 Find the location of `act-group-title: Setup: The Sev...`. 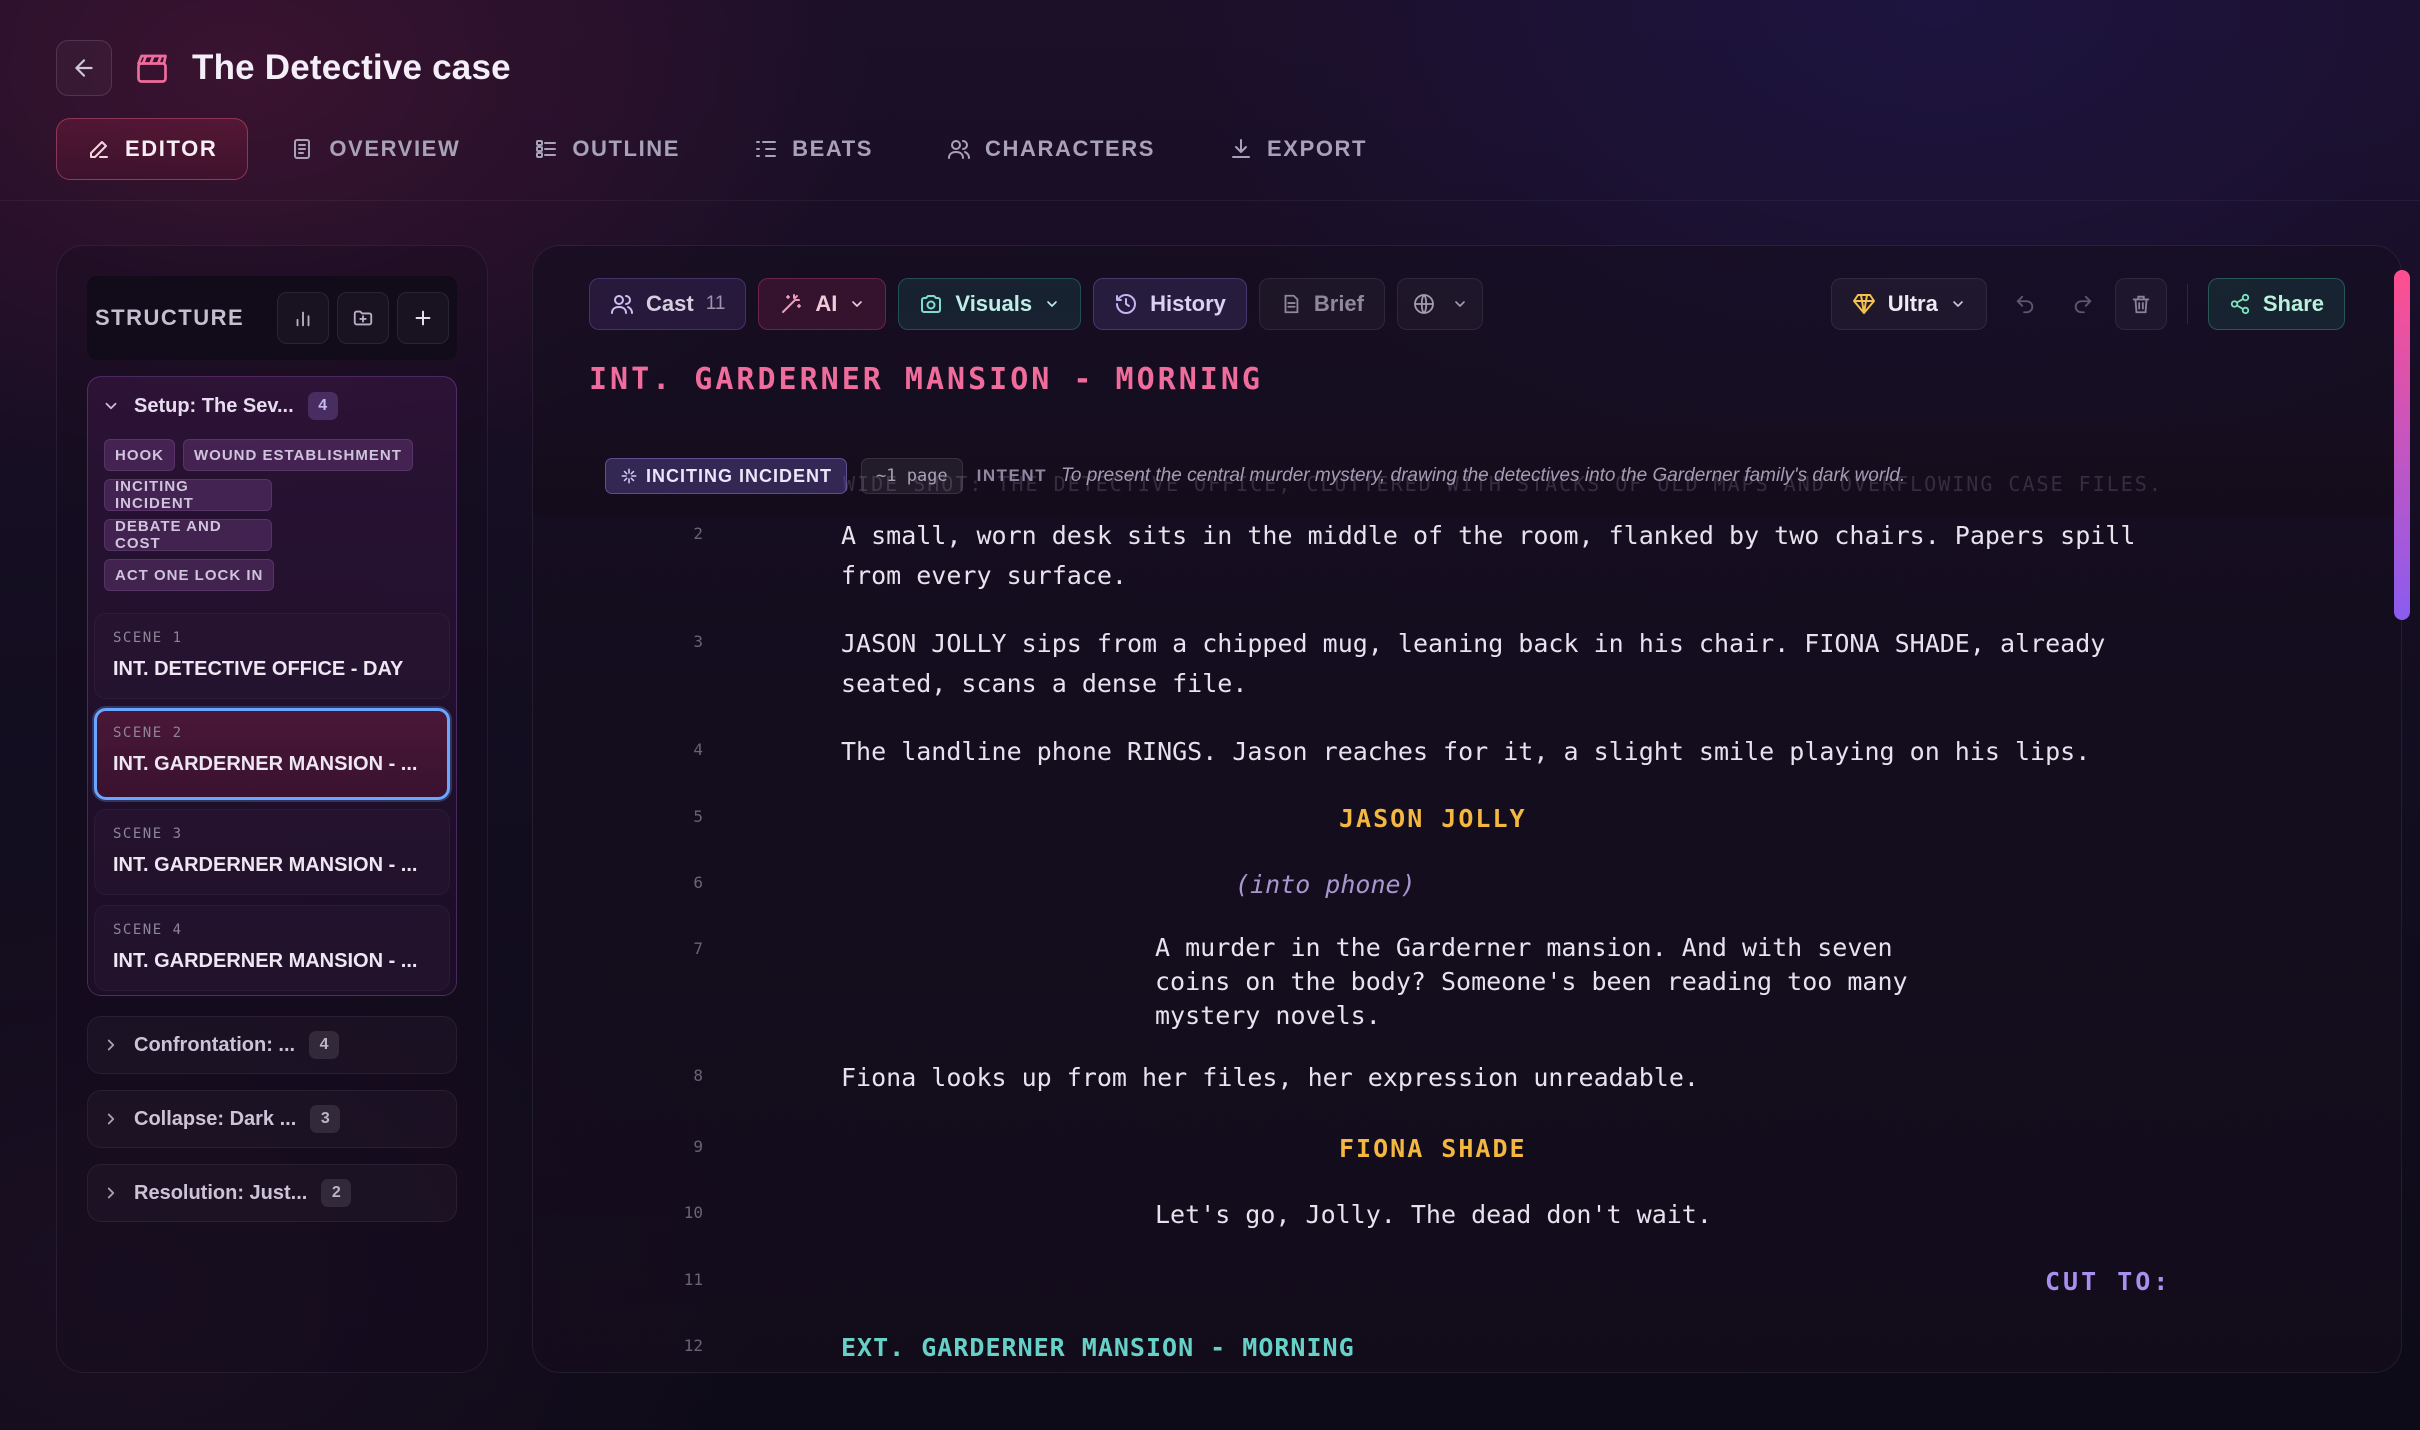

act-group-title: Setup: The Sev... is located at coordinates (214, 405).